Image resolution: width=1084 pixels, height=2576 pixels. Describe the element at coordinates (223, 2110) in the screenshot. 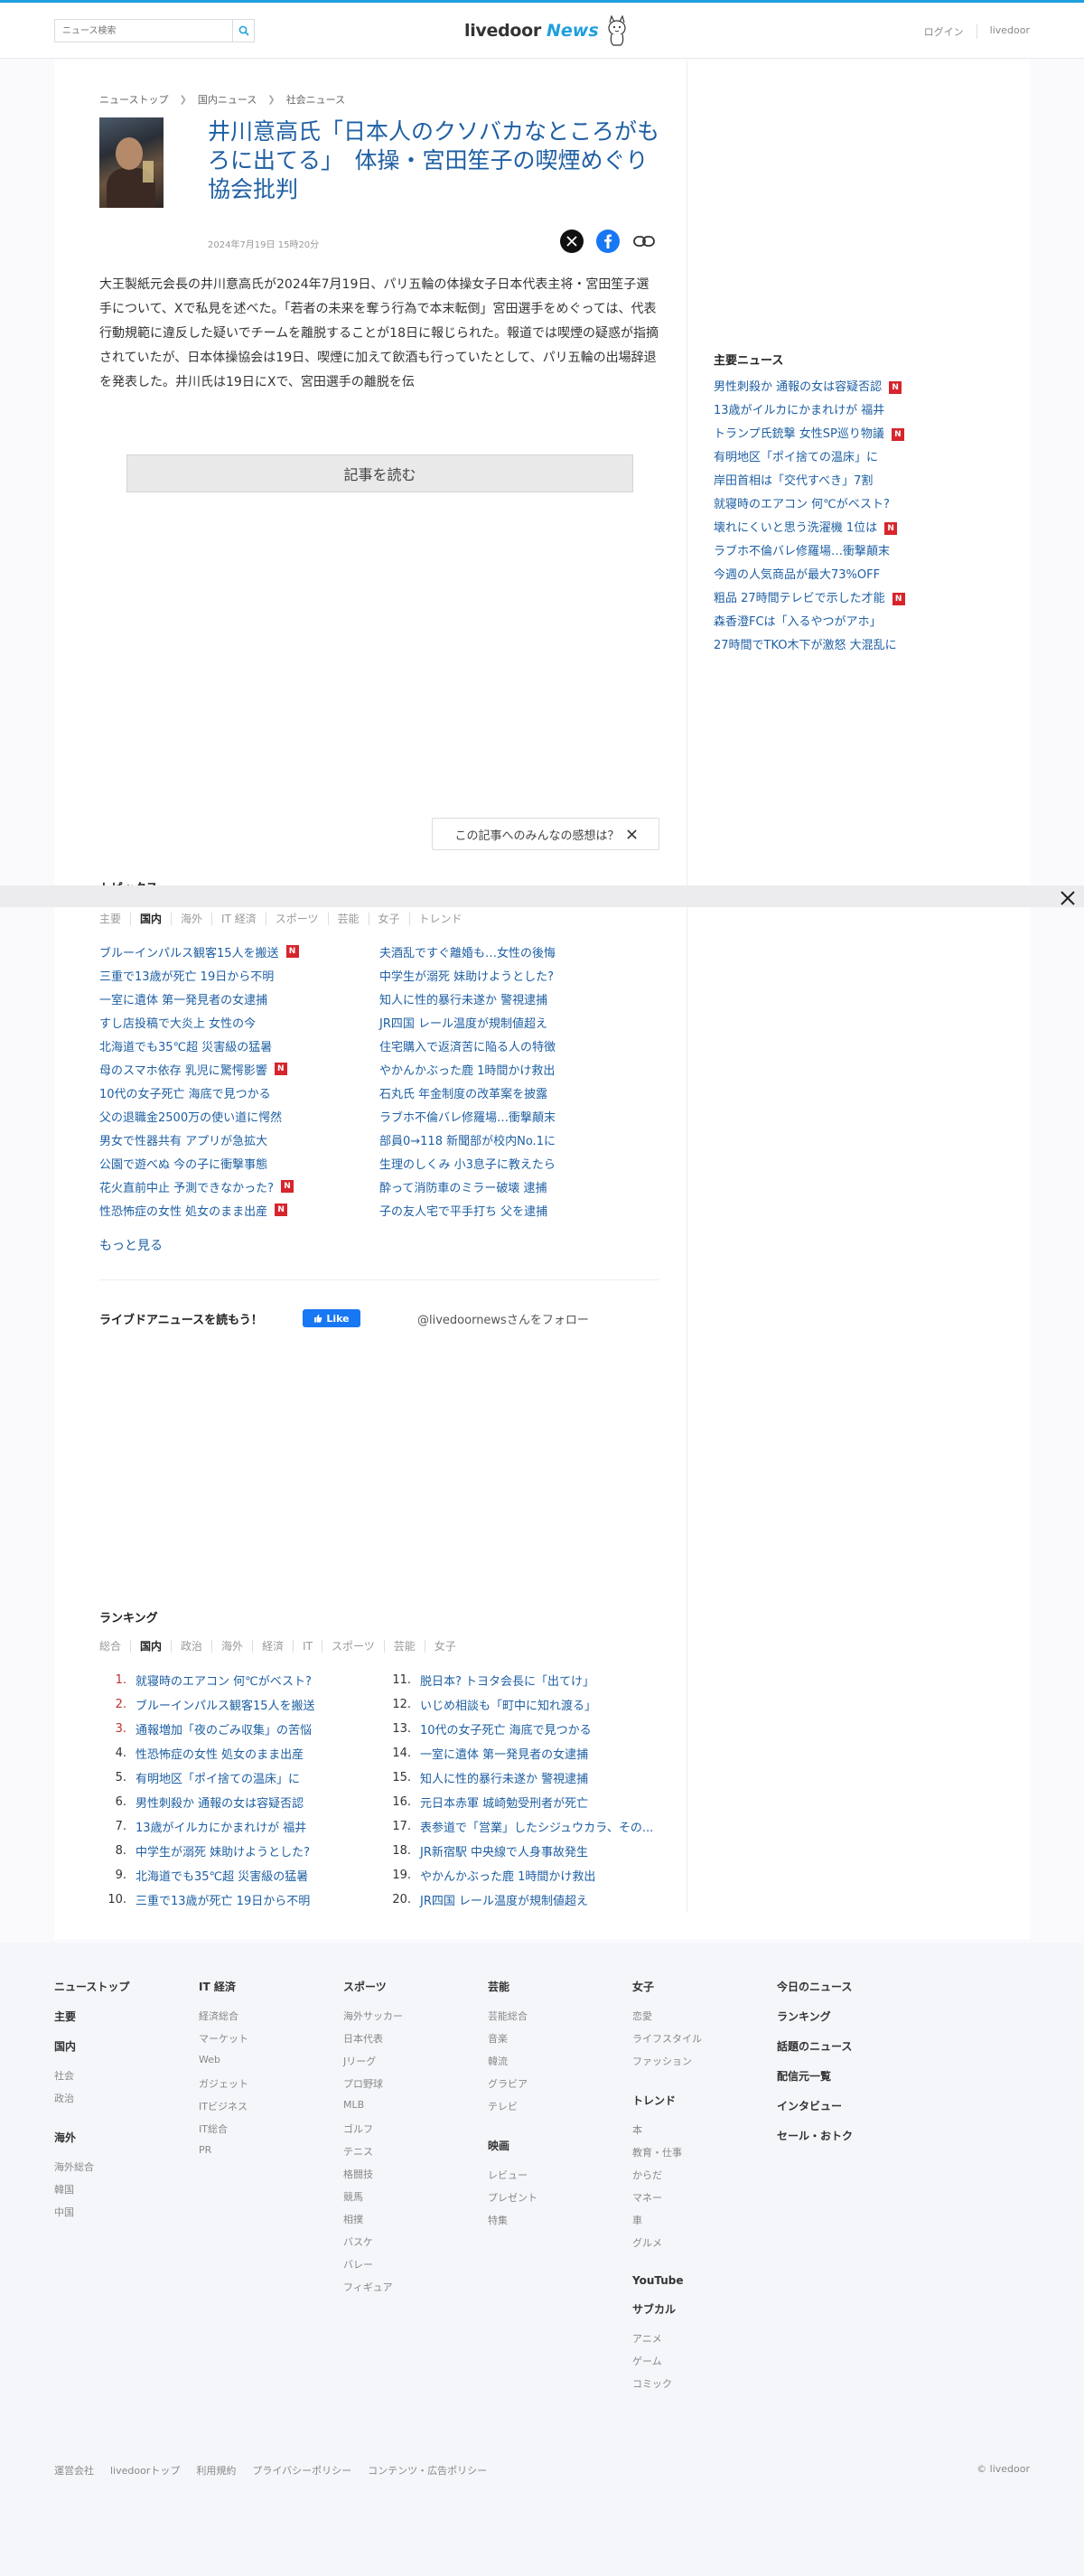

I see `footer-link: ITビジネス` at that location.